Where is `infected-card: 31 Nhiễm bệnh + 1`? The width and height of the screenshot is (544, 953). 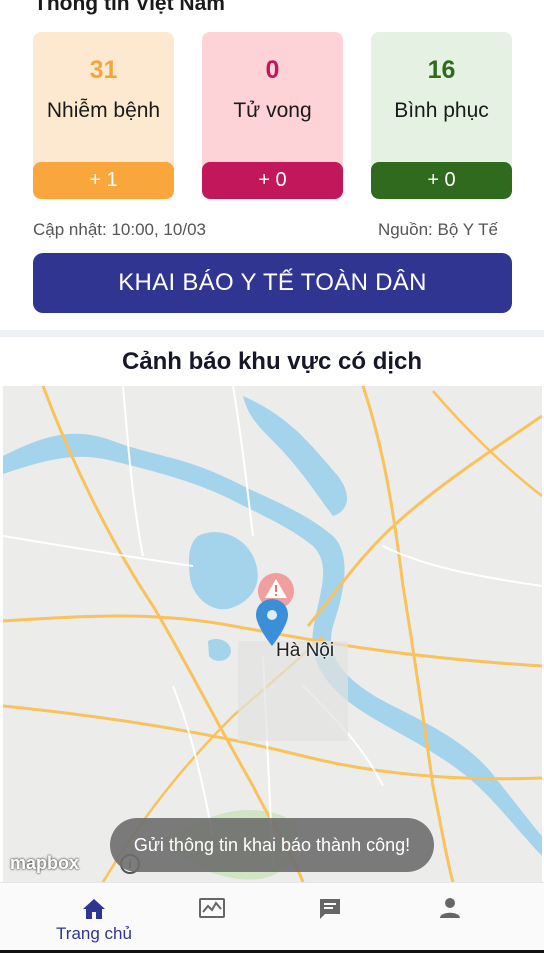 infected-card: 31 Nhiễm bệnh + 1 is located at coordinates (103, 115).